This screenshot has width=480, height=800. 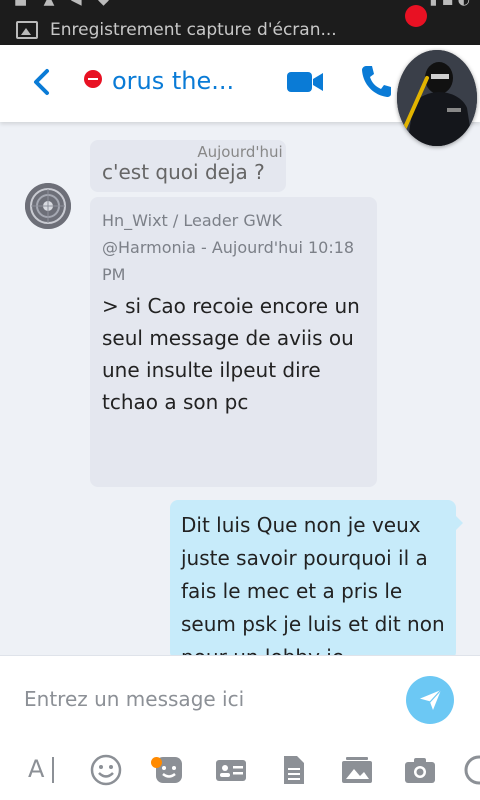 I want to click on file-icon, so click(x=294, y=770).